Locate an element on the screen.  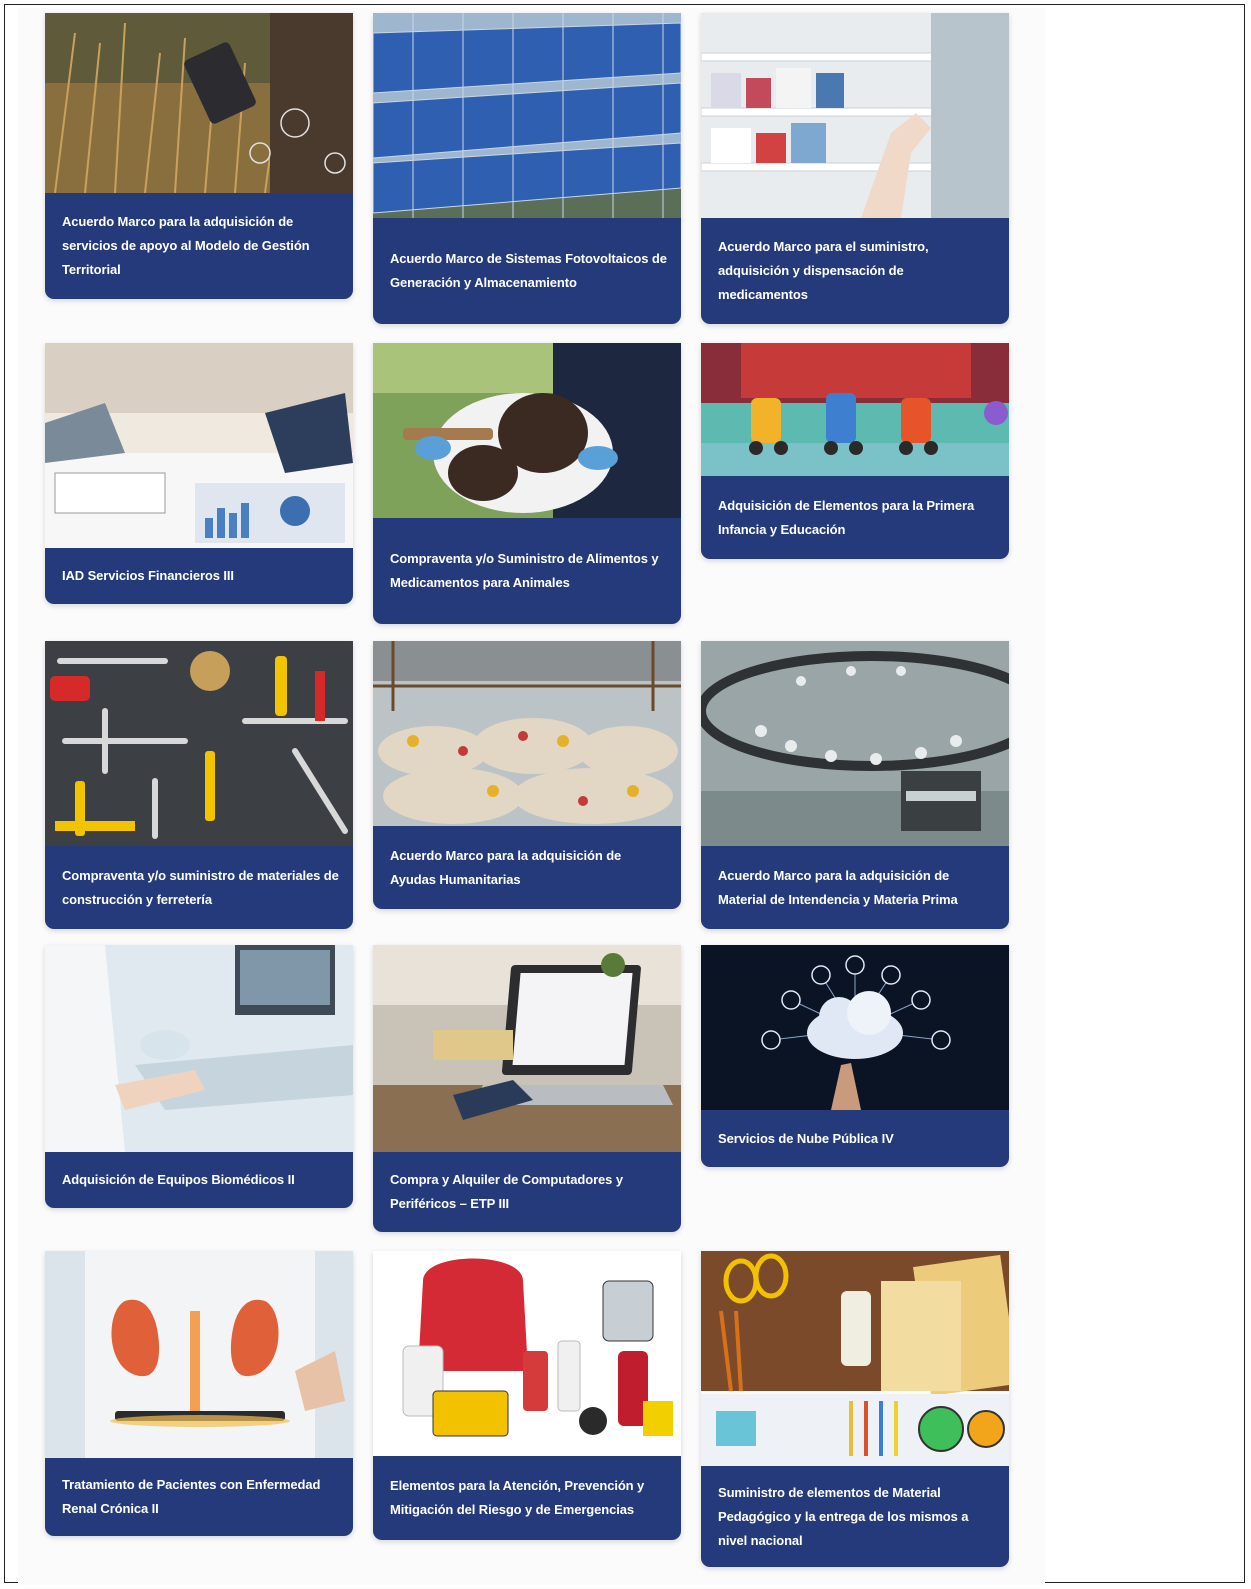
catalog-card: Servicios de Nube Pública IV is located at coordinates (855, 1056).